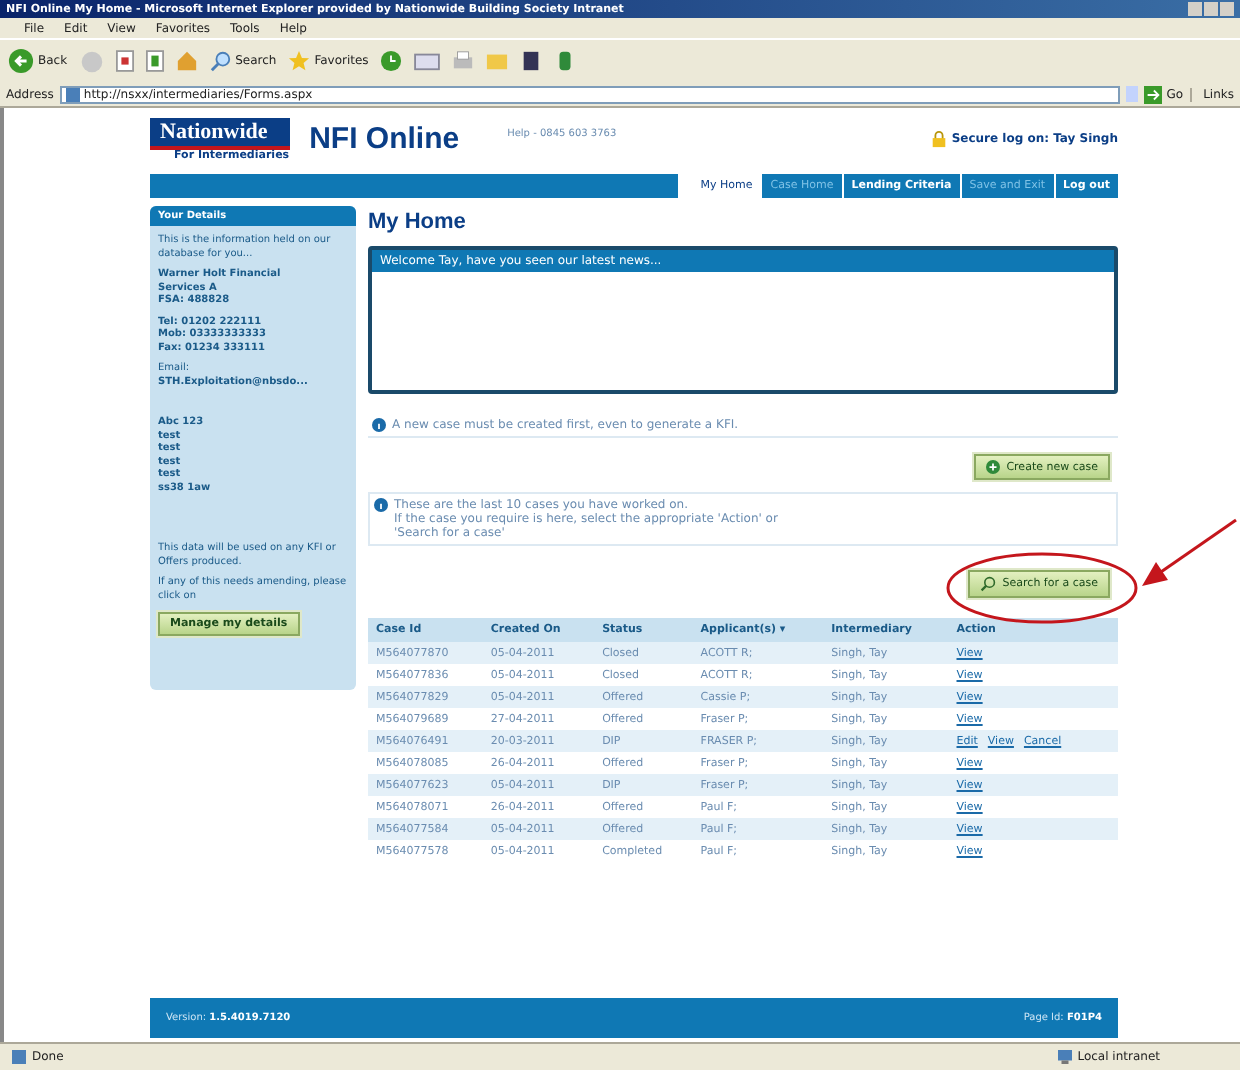 The height and width of the screenshot is (1070, 1240). I want to click on folder-icon, so click(497, 61).